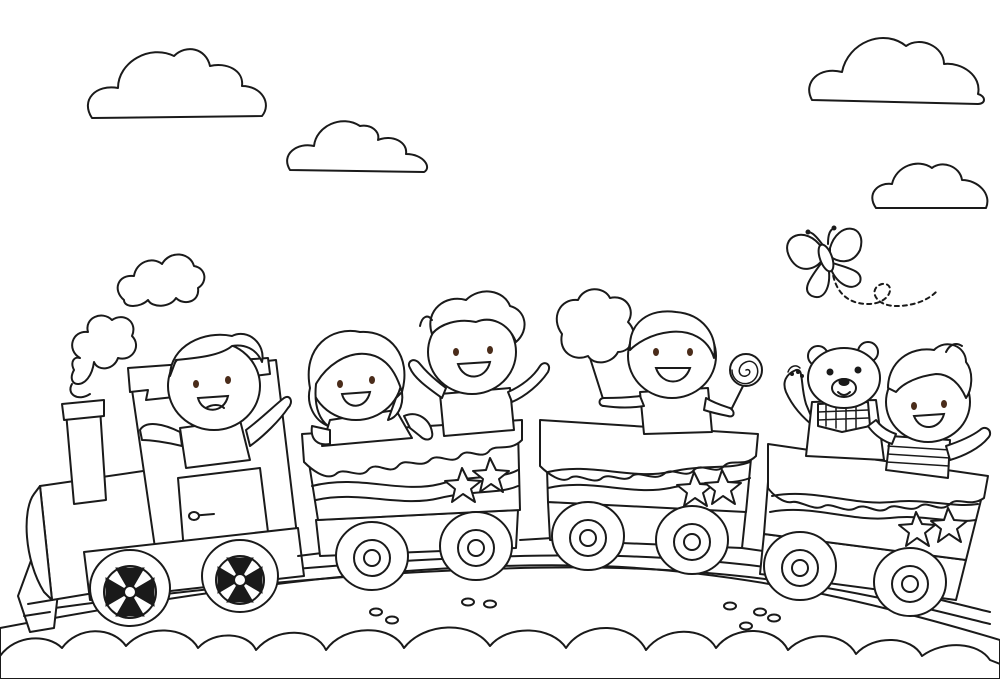  Describe the element at coordinates (861, 266) in the screenshot. I see `butterfly` at that location.